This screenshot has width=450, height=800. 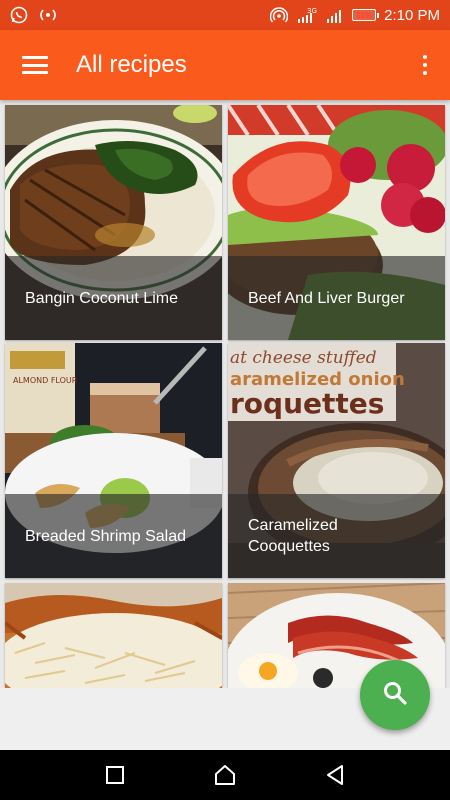 I want to click on back-triangle-icon, so click(x=335, y=775).